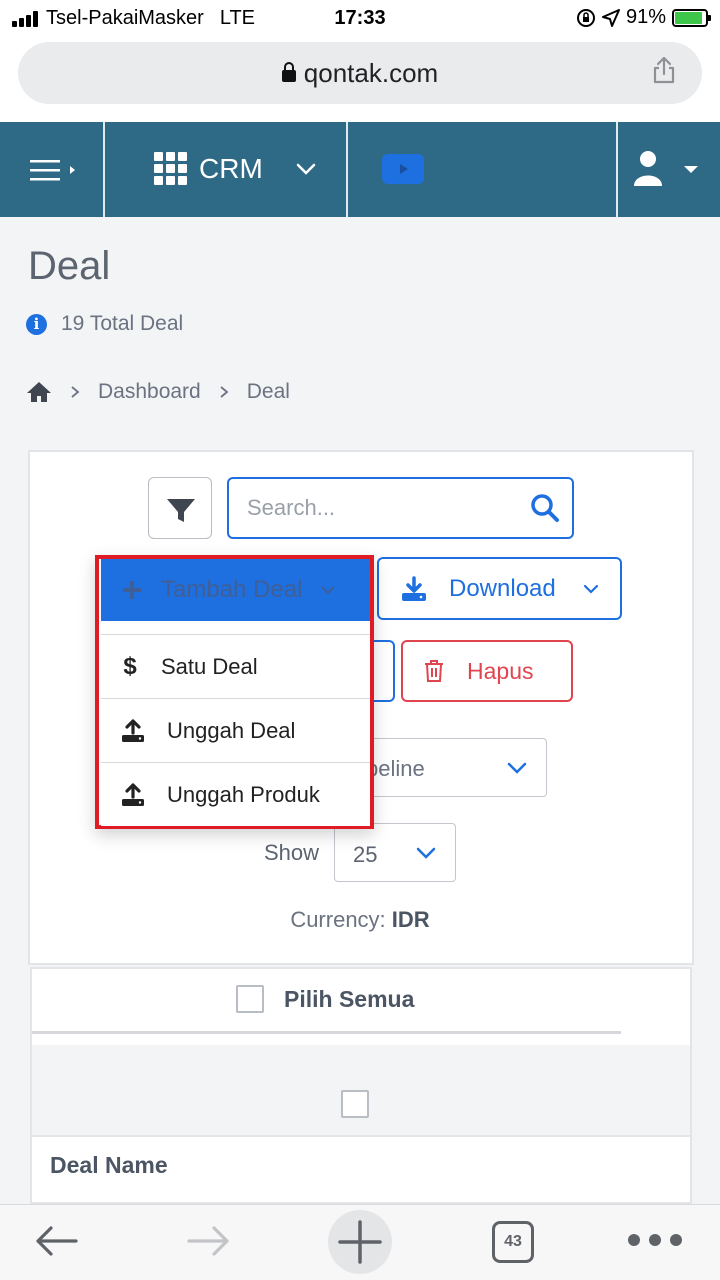 The image size is (720, 1280). I want to click on currency-info: Currency: IDR, so click(360, 920).